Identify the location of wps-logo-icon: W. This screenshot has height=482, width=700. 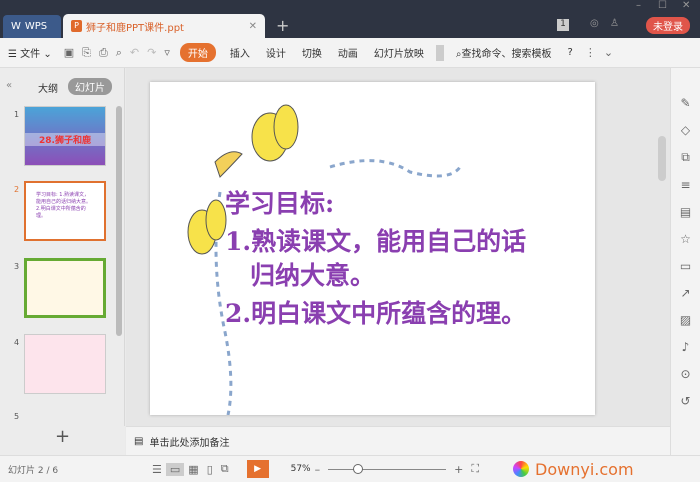
(16, 26).